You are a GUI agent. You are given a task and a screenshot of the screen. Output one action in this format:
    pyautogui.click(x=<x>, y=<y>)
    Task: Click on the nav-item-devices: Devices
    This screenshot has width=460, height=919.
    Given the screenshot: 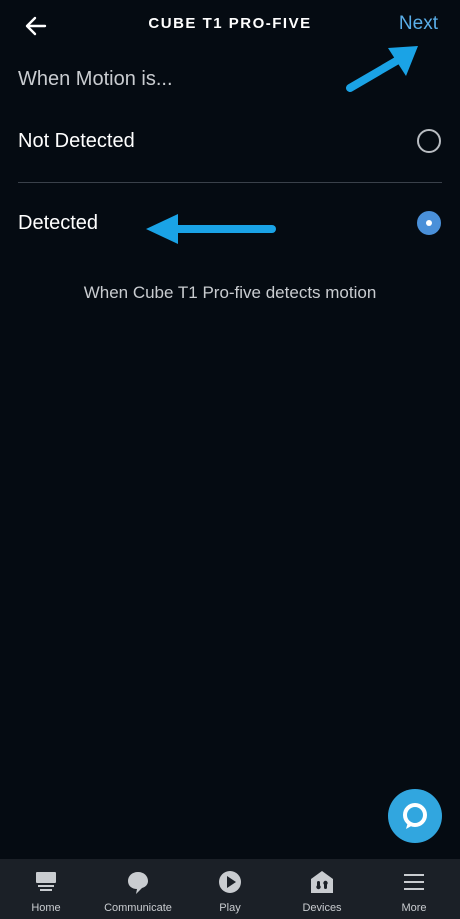 What is the action you would take?
    pyautogui.click(x=322, y=889)
    